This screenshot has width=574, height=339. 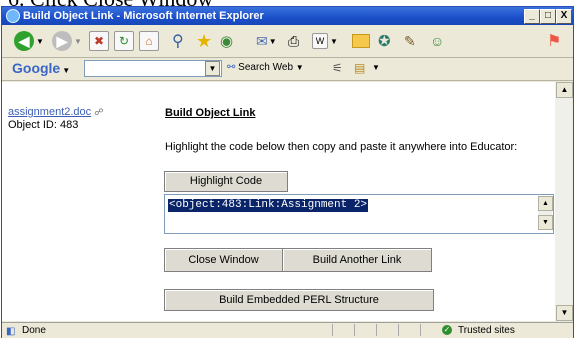 I want to click on folder-button, so click(x=361, y=41).